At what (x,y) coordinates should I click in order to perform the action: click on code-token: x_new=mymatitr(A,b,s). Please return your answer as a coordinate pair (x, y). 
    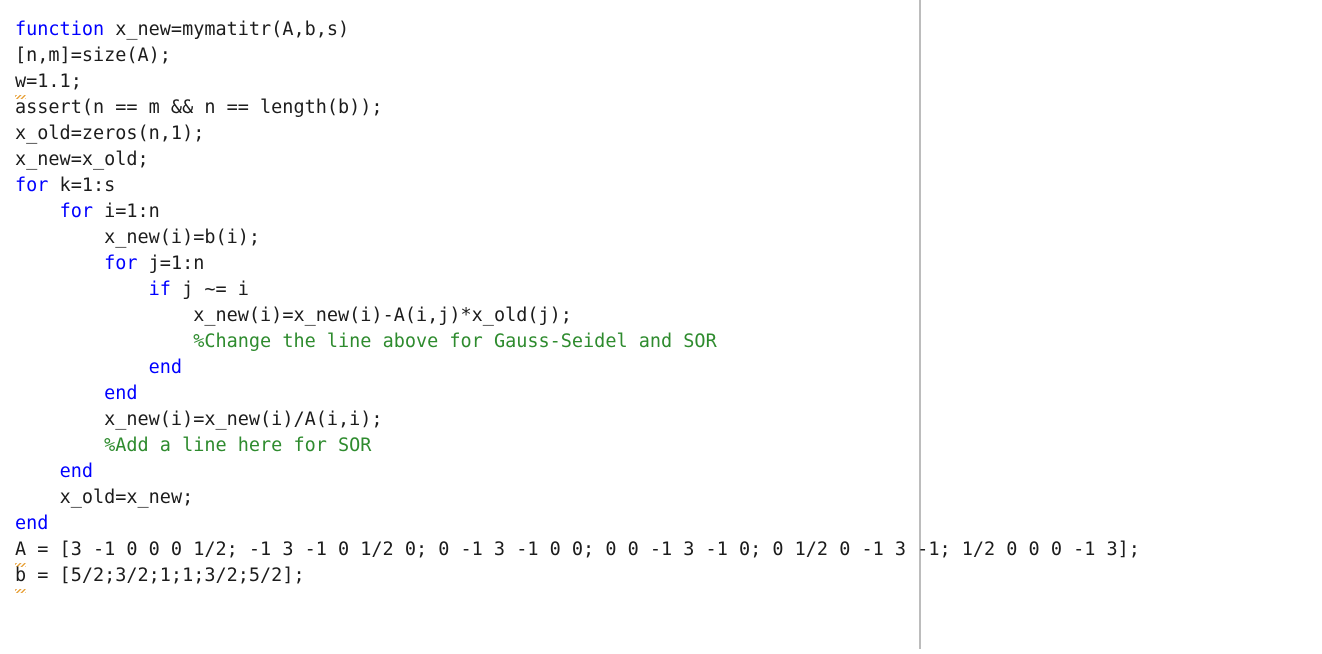
    Looking at the image, I should click on (227, 29).